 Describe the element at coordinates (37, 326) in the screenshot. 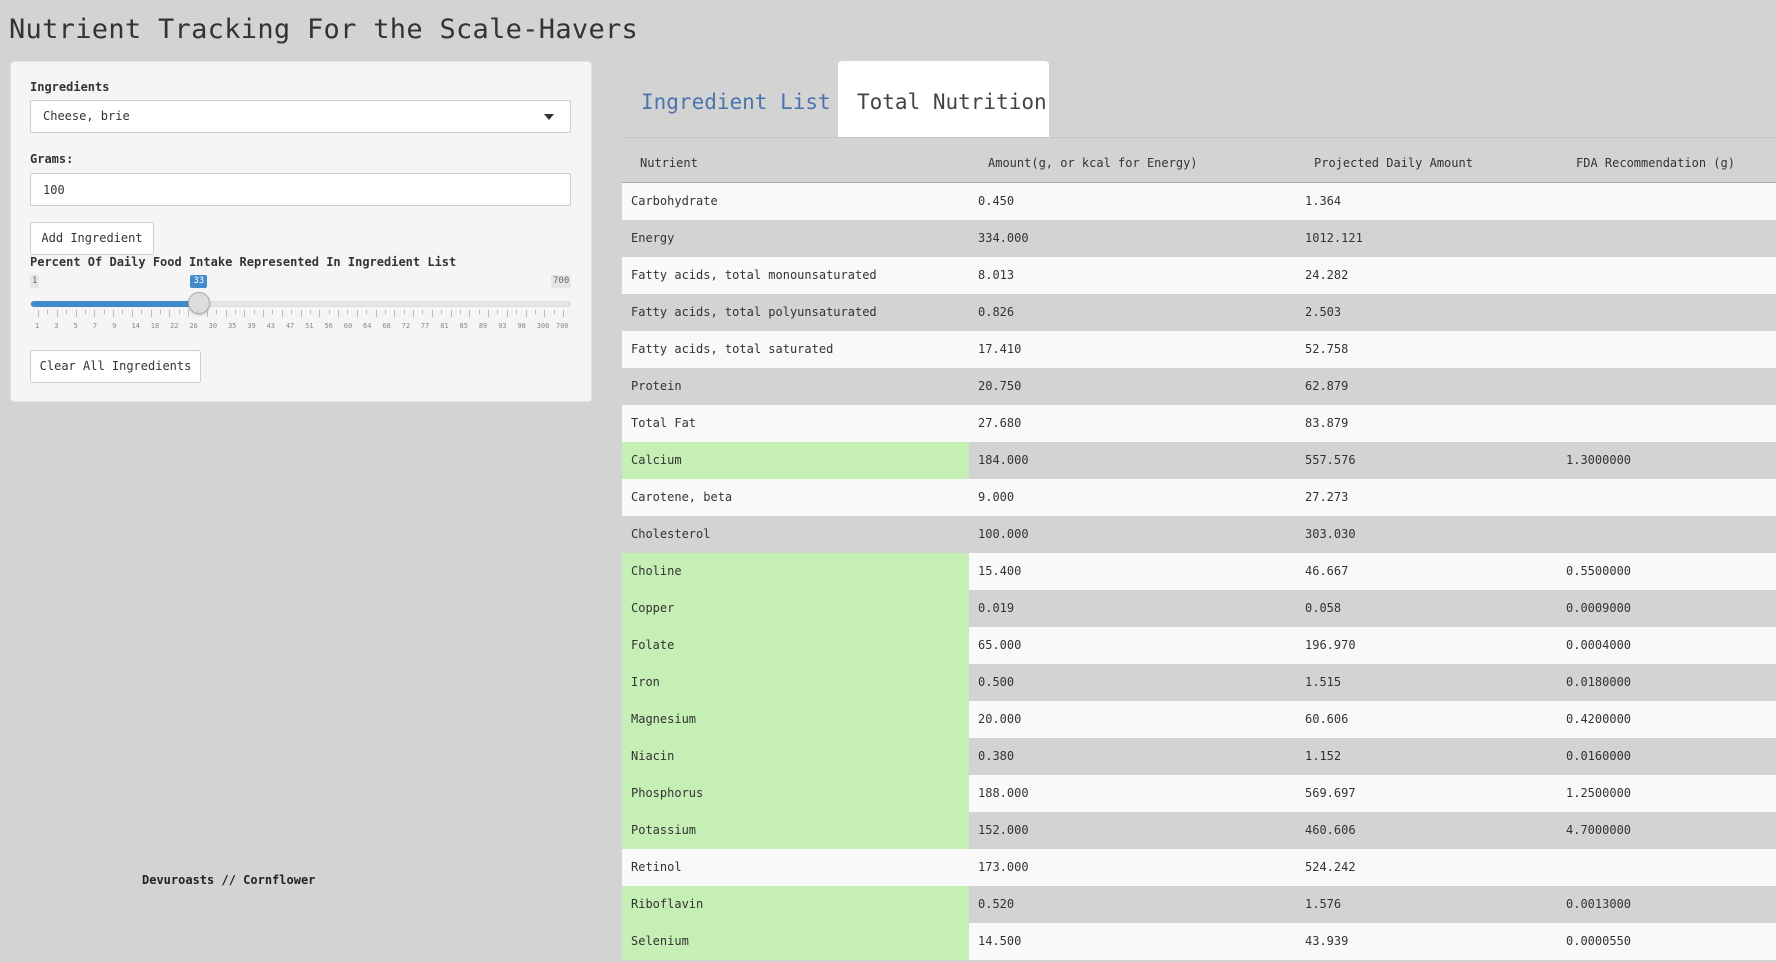

I see `slider-tick-label: 1` at that location.